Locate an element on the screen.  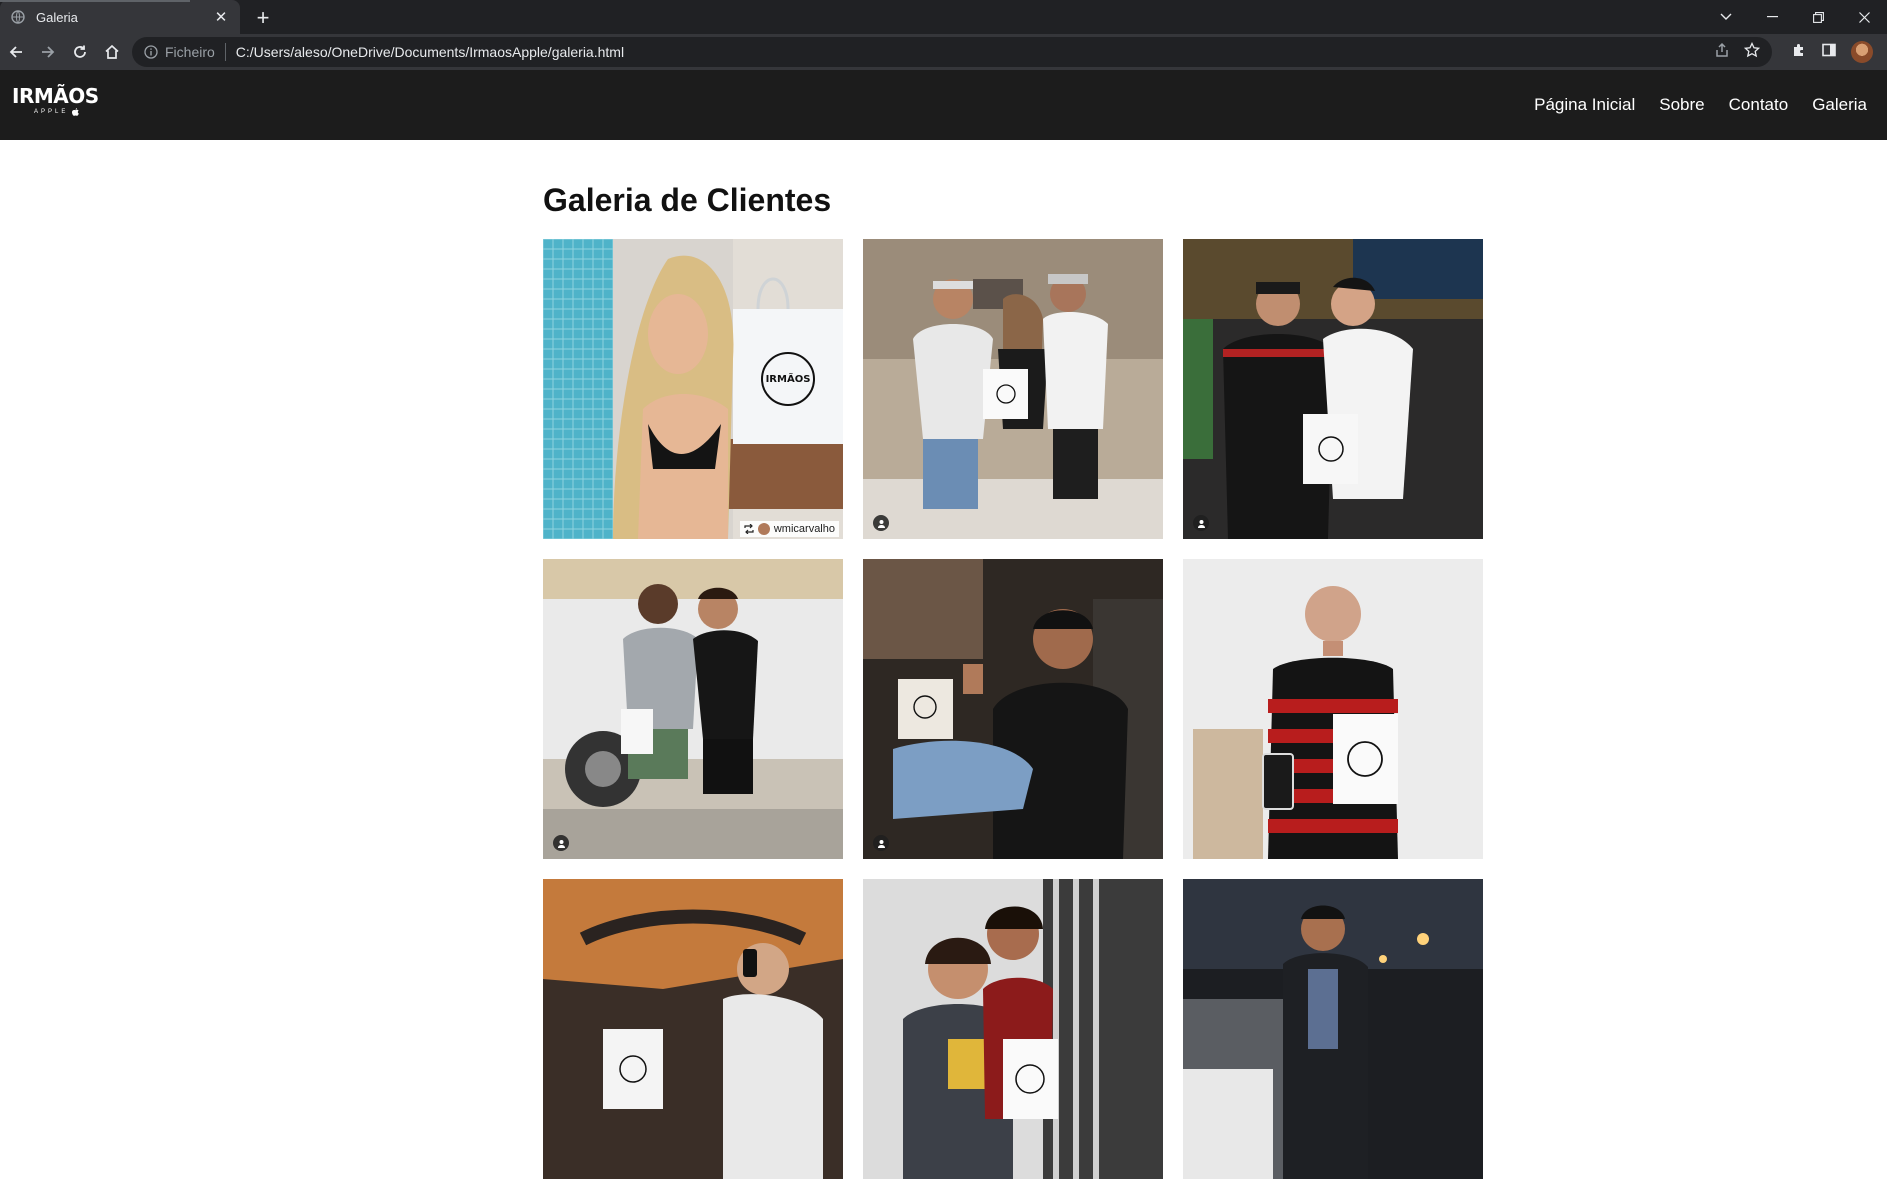
extensions-icon is located at coordinates (1799, 52).